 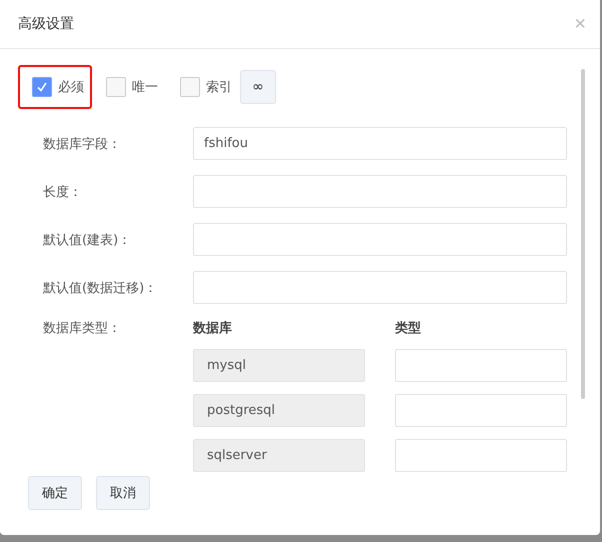 What do you see at coordinates (380, 143) in the screenshot?
I see `input-field: fshifou` at bounding box center [380, 143].